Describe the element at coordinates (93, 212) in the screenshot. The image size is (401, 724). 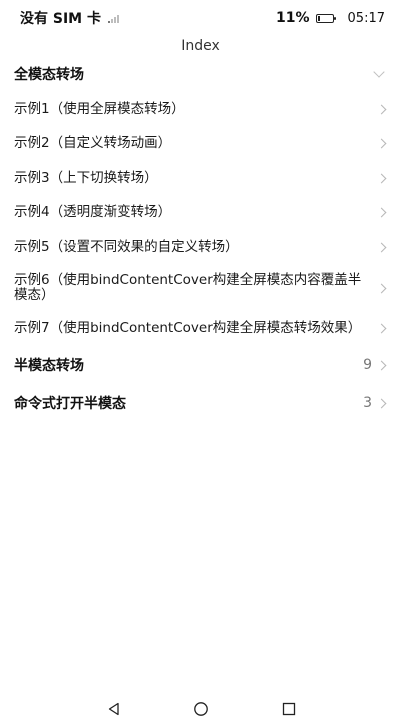
I see `list-item-label: 示例4（透明度渐变转场）` at that location.